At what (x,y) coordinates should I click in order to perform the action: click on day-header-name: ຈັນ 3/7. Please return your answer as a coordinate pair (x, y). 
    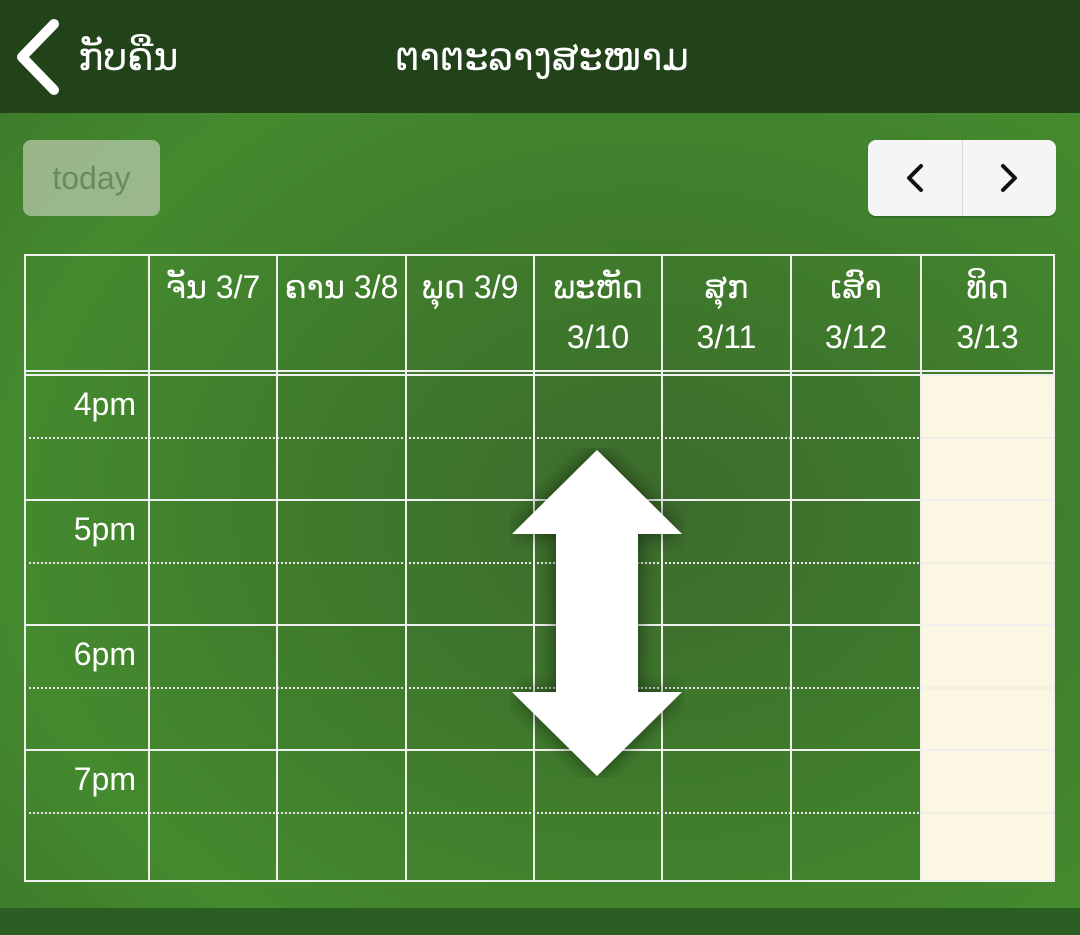
    Looking at the image, I should click on (213, 287).